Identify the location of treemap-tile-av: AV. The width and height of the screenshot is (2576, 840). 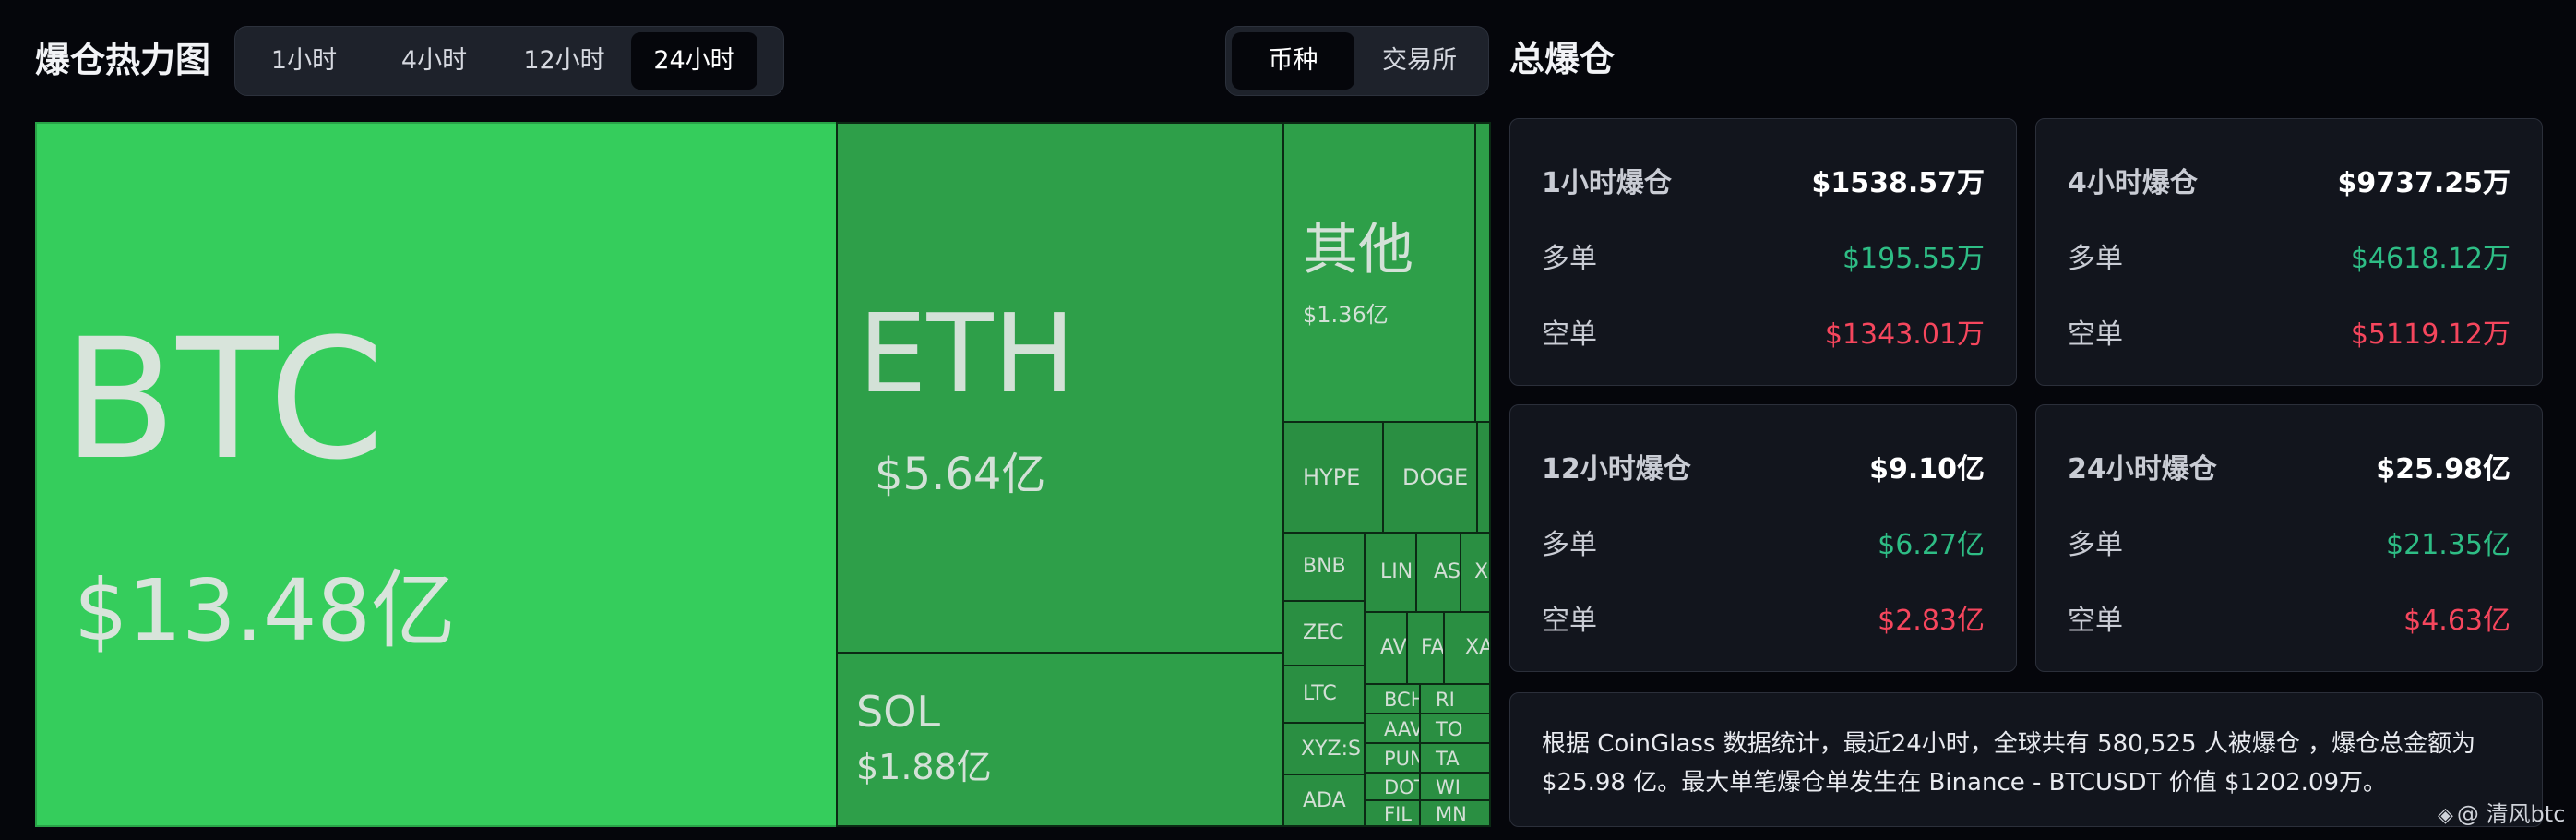
(1386, 648).